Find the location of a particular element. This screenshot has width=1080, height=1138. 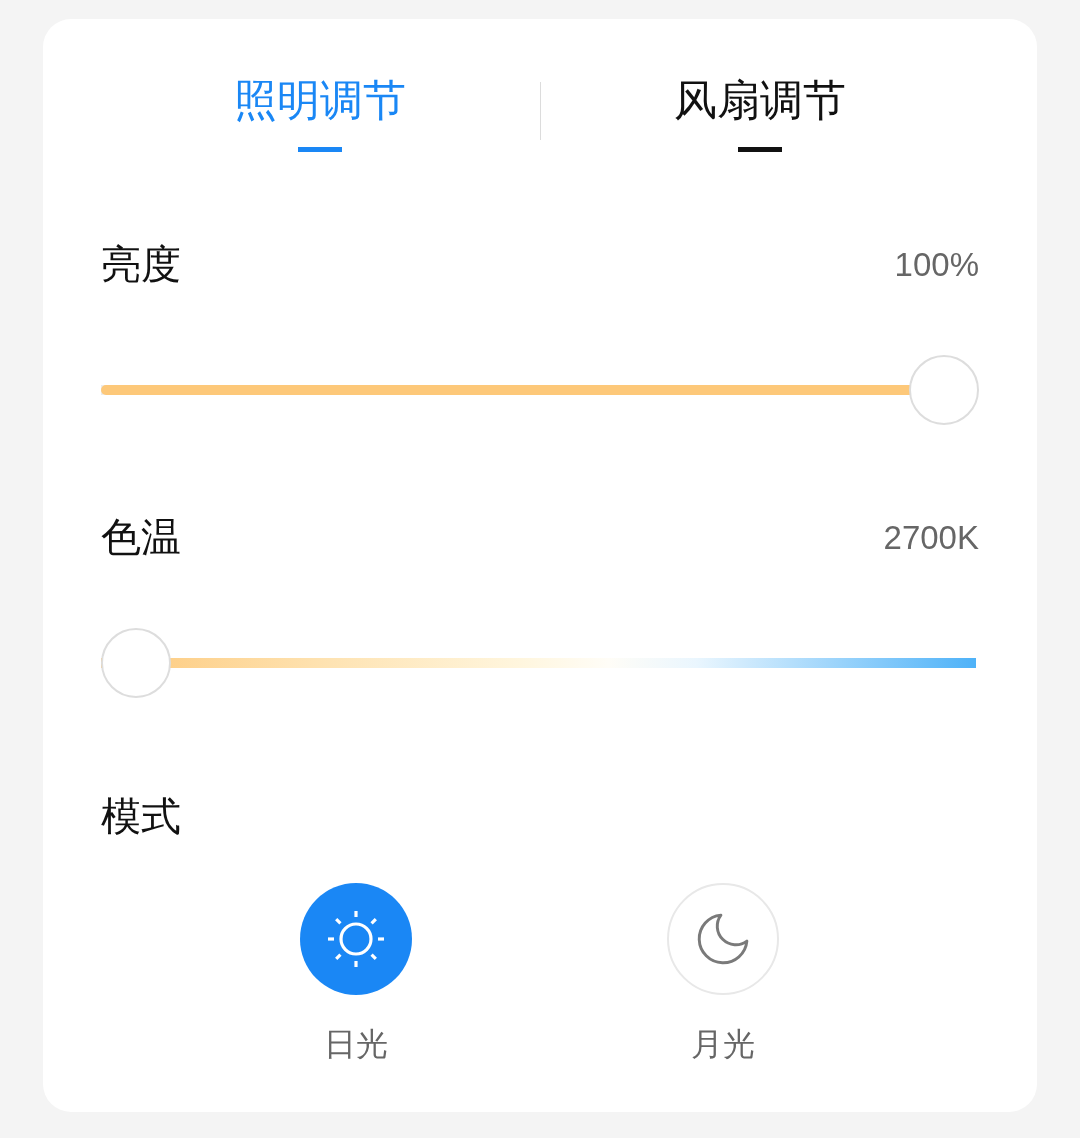

moon-icon is located at coordinates (723, 939).